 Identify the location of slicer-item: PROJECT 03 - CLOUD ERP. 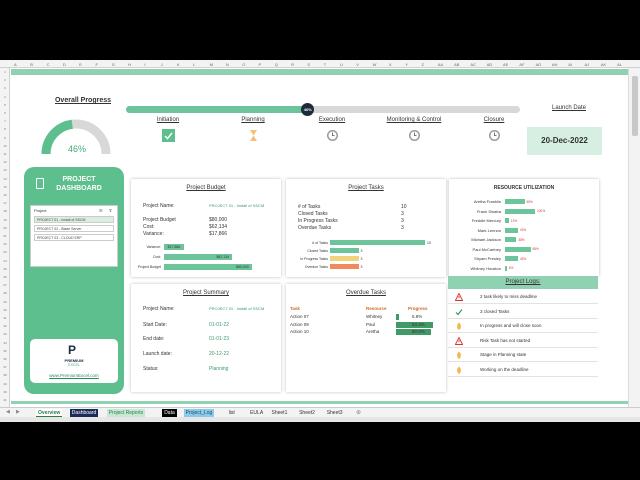
(74, 237).